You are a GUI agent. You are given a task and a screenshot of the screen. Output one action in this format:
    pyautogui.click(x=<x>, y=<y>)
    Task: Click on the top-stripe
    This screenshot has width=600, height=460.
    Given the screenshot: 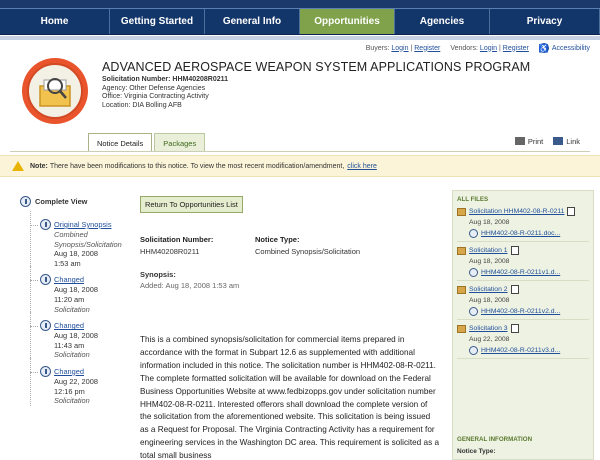 What is the action you would take?
    pyautogui.click(x=300, y=4)
    